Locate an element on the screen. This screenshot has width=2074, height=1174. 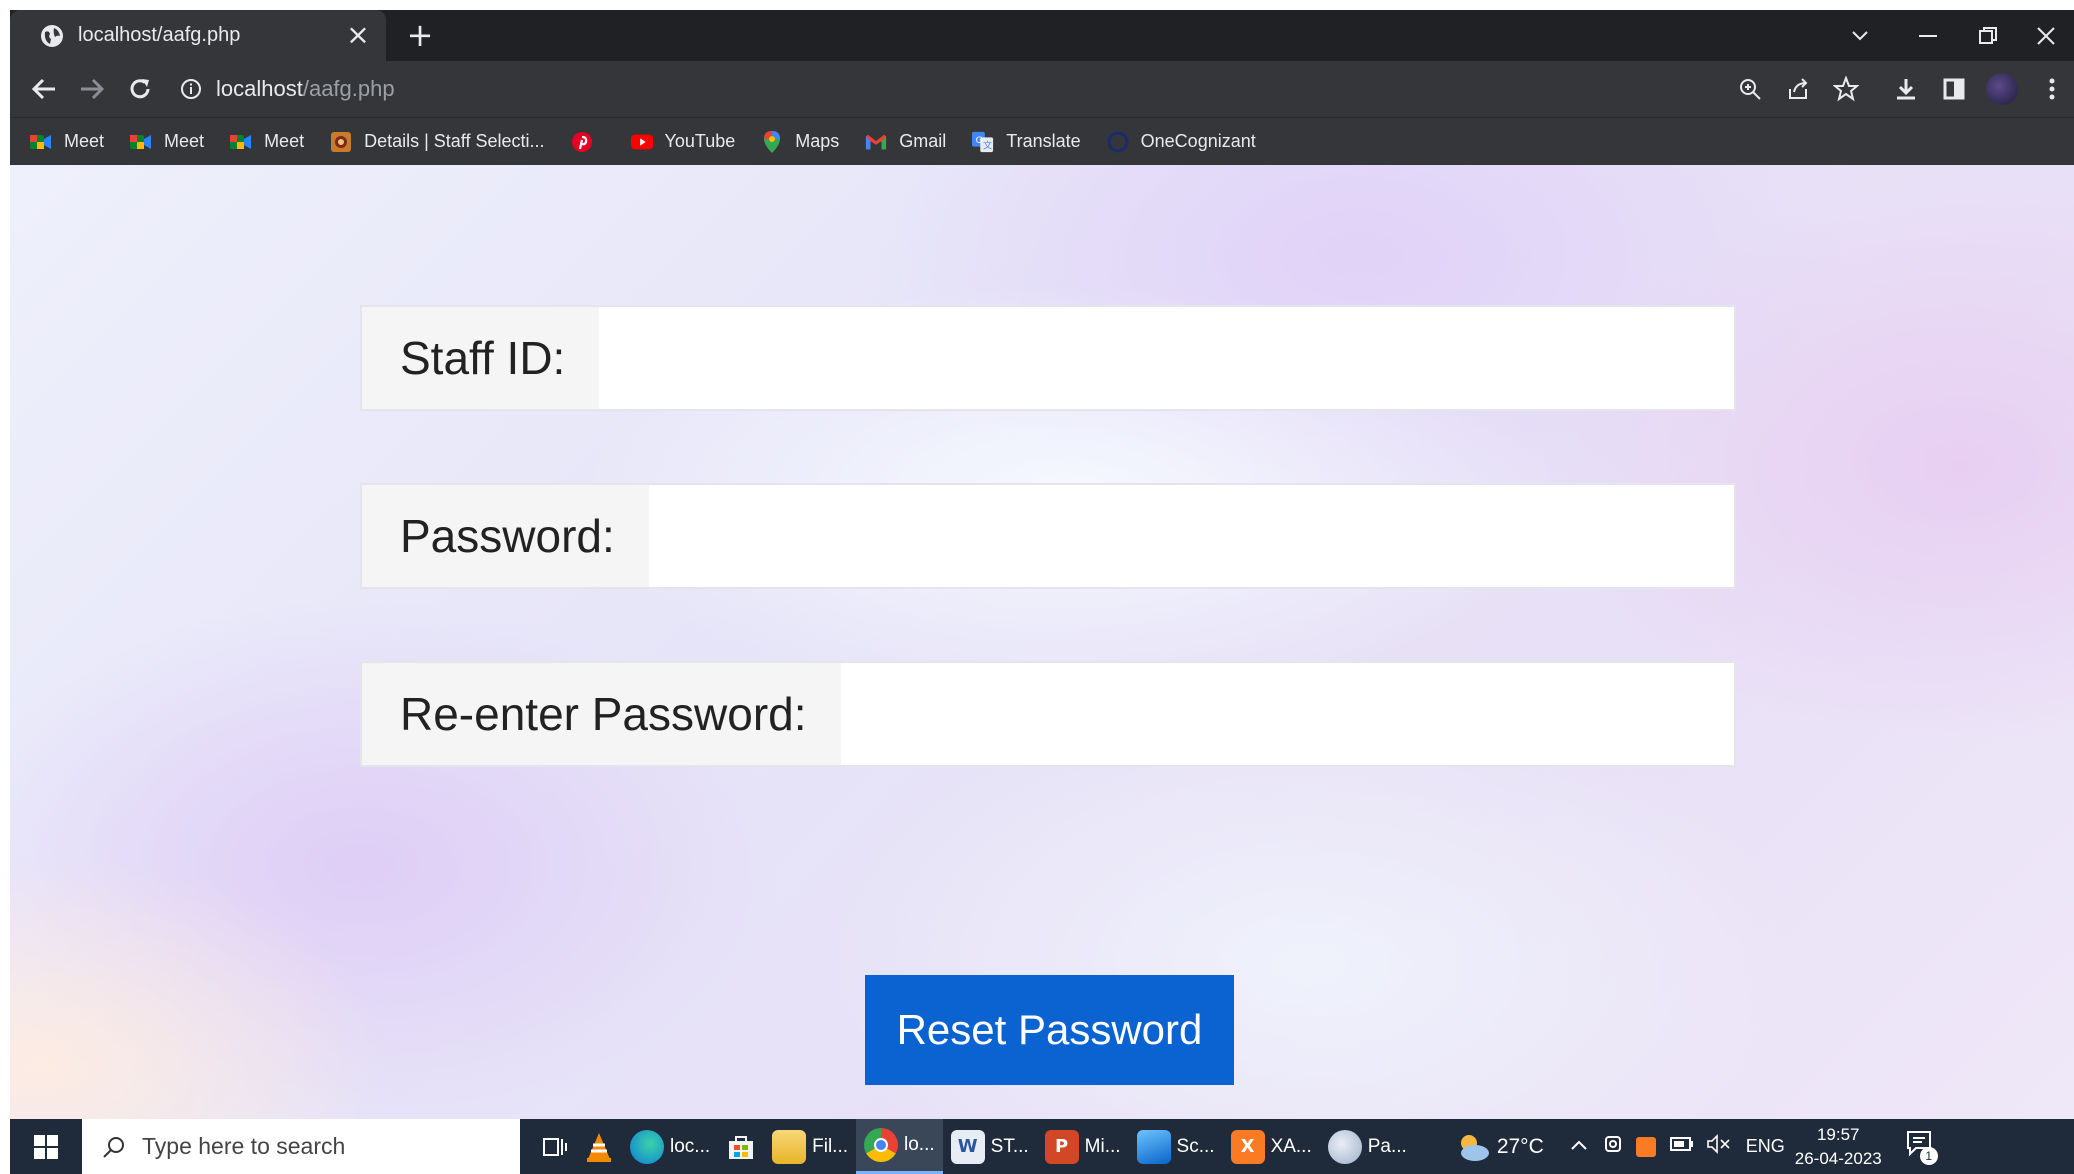
task-view-button is located at coordinates (555, 1146).